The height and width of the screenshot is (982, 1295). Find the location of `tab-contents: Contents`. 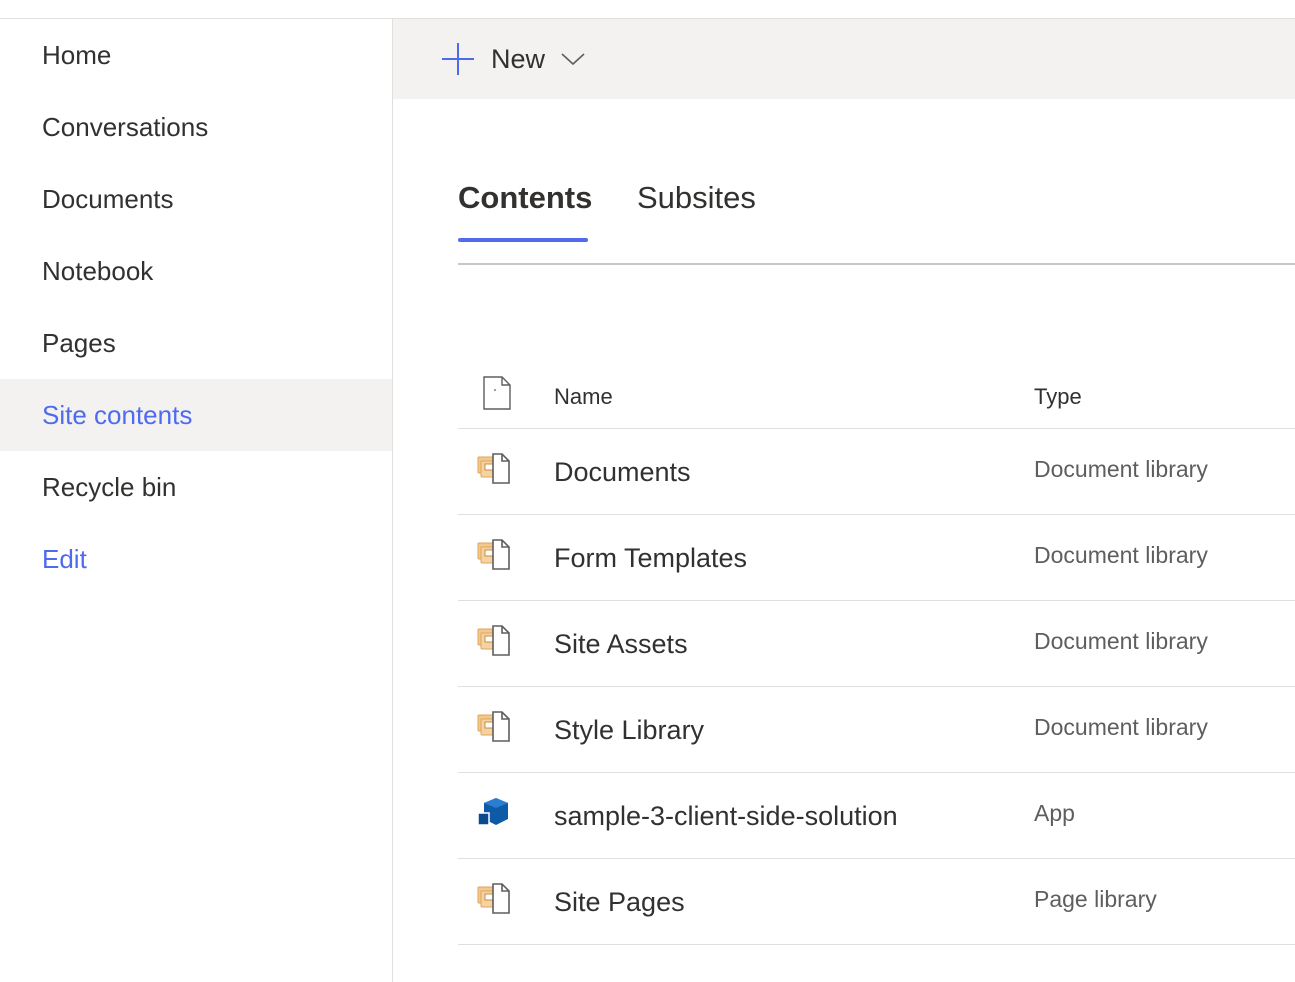

tab-contents: Contents is located at coordinates (525, 198).